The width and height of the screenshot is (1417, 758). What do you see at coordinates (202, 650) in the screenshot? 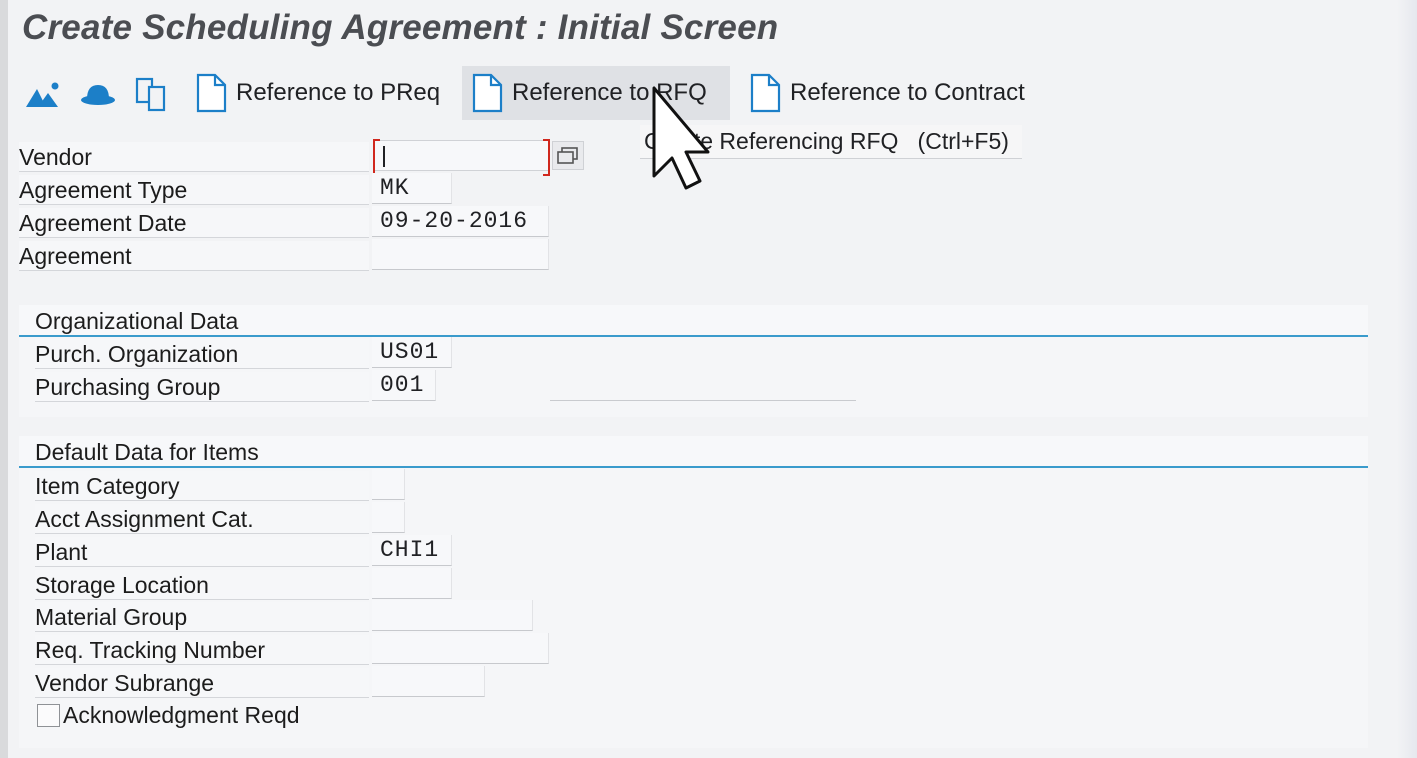
I see `req-tracking-number-label: Req. Tracking Number` at bounding box center [202, 650].